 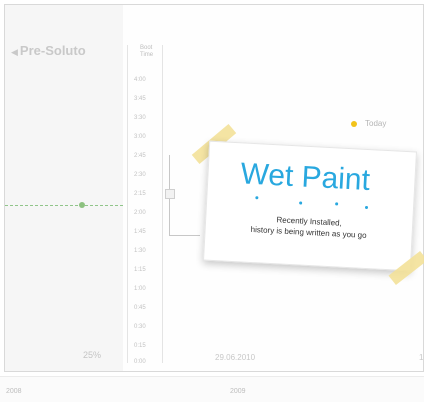 I want to click on today-legend: Today, so click(x=368, y=123).